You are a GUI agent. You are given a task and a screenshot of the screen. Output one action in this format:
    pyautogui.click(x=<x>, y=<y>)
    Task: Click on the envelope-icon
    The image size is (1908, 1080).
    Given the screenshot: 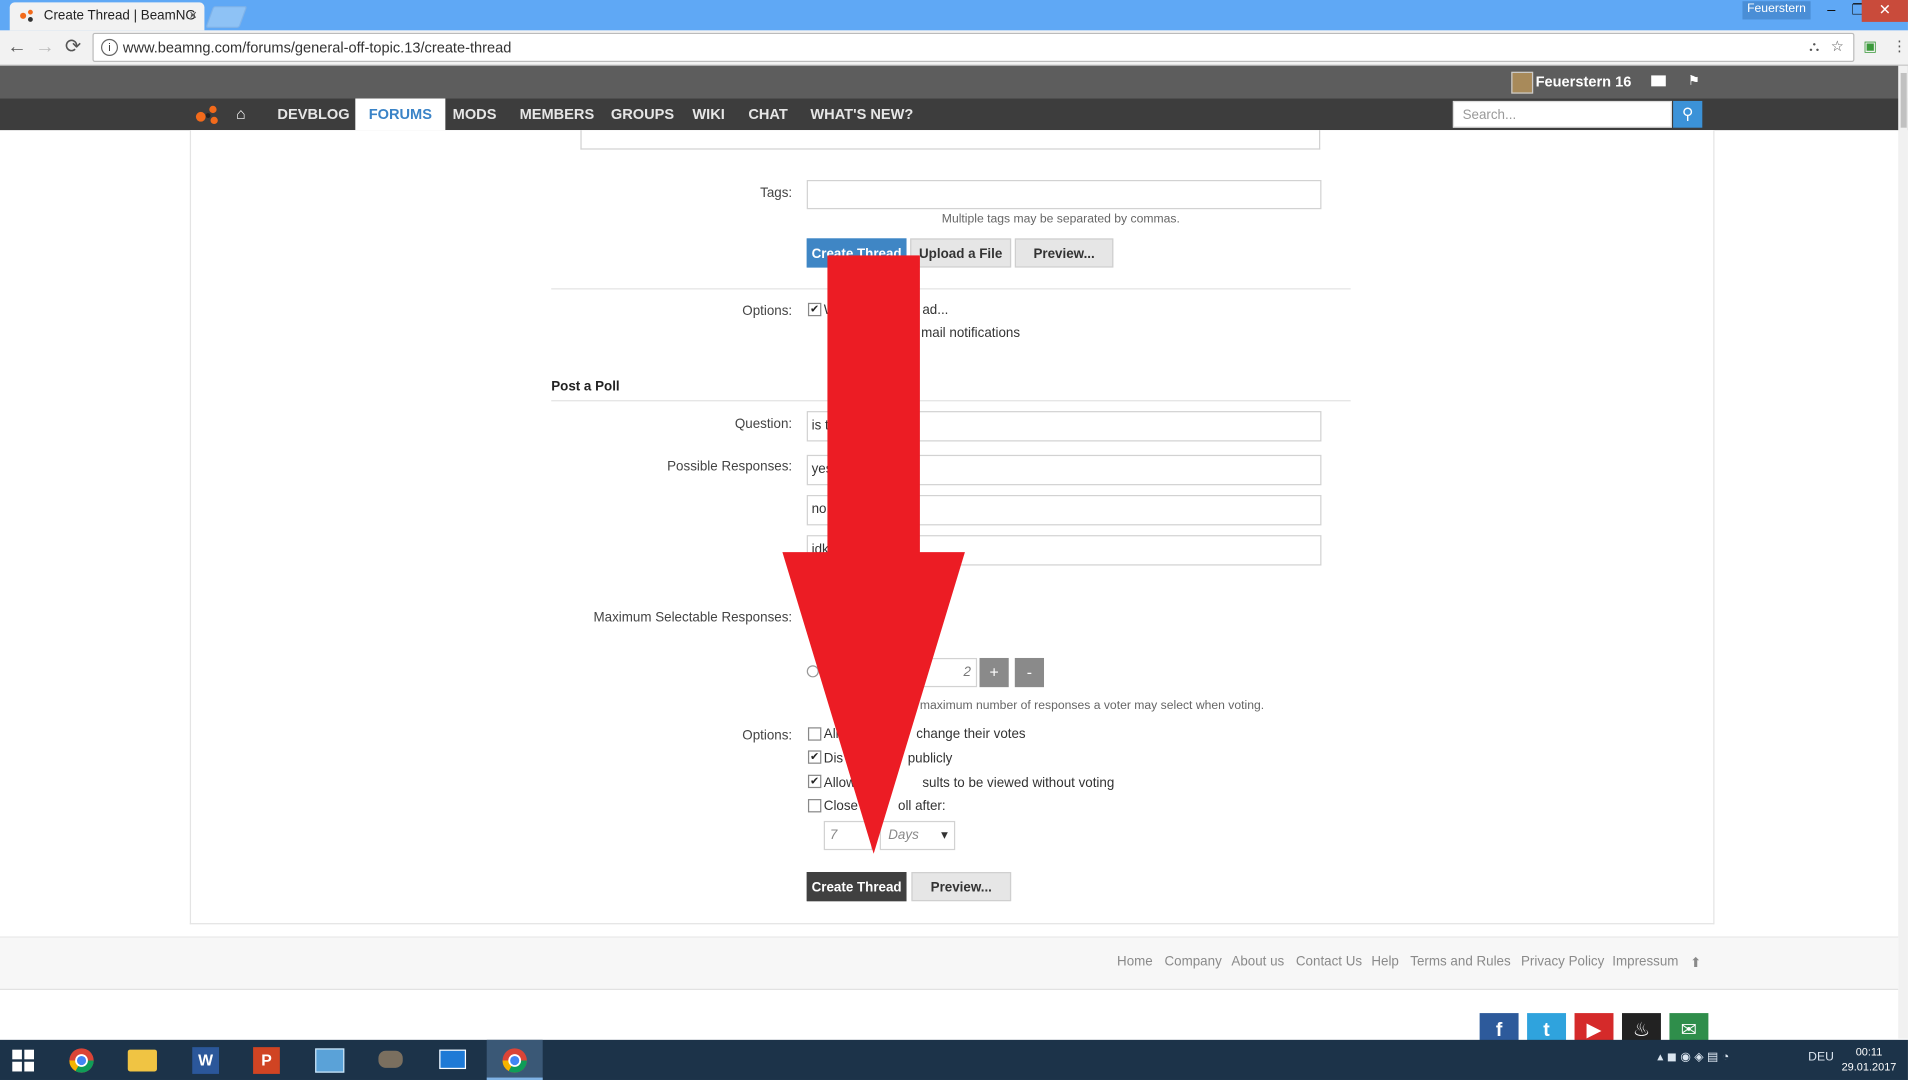 What is the action you would take?
    pyautogui.click(x=1658, y=81)
    